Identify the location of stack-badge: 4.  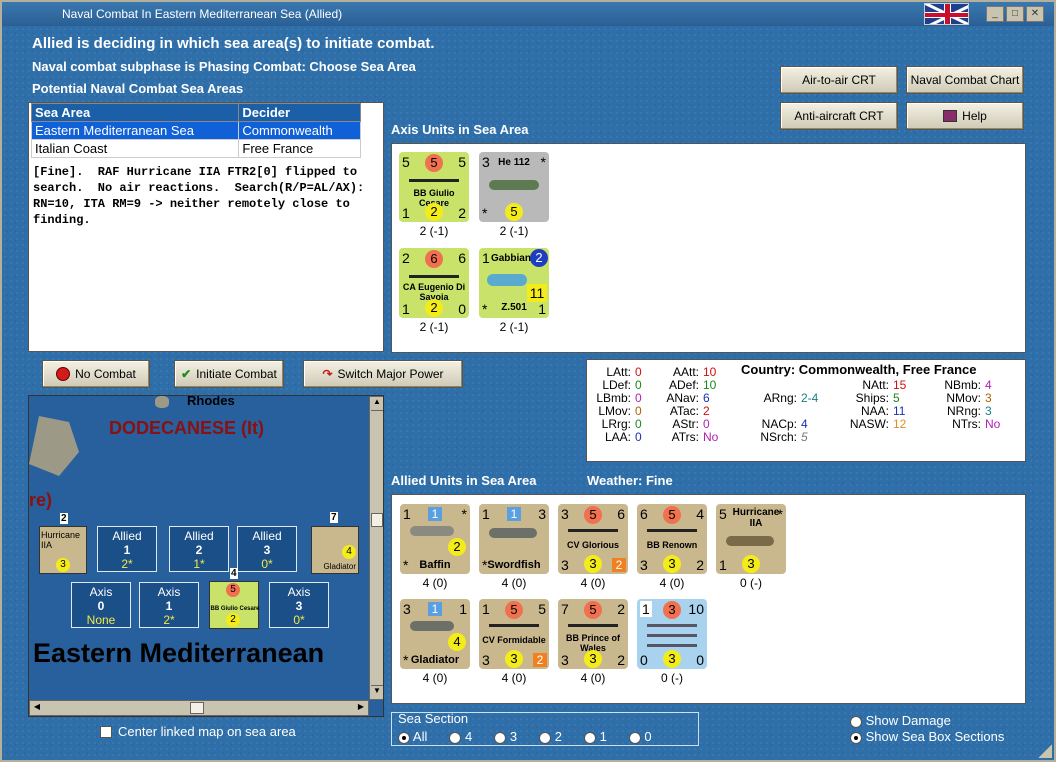
(234, 573).